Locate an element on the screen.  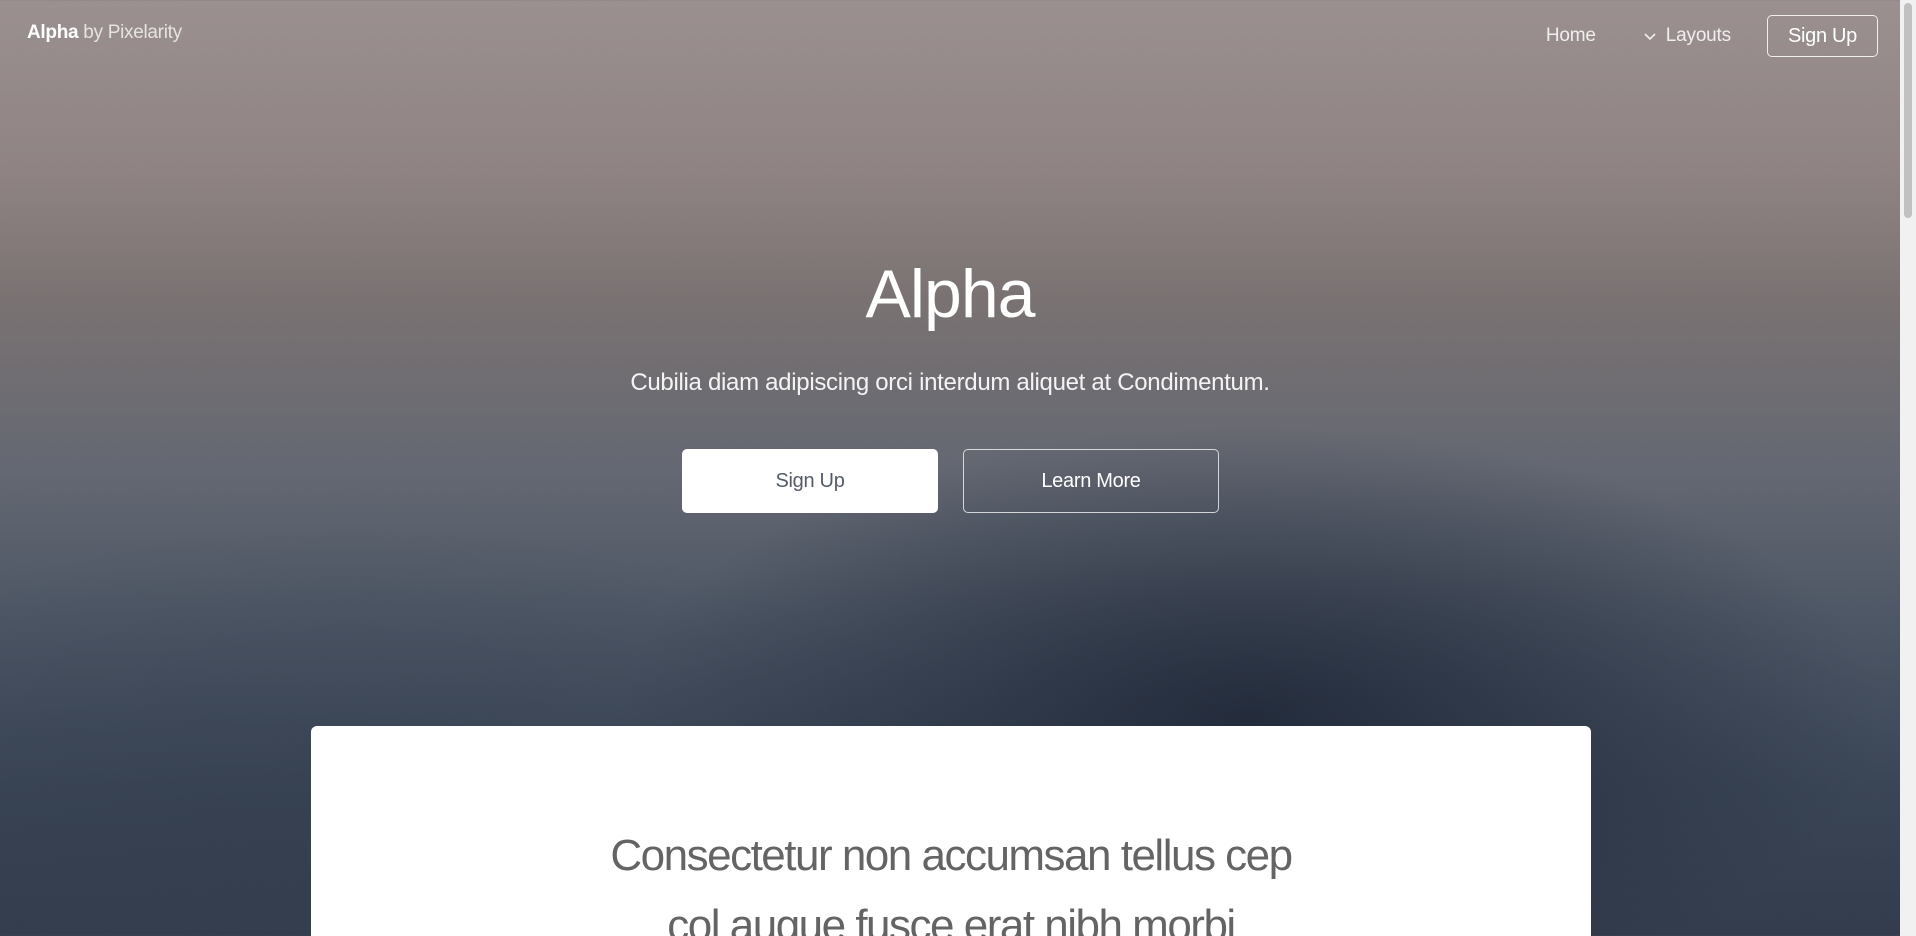
brand-byline: by Pixelarity is located at coordinates (132, 32).